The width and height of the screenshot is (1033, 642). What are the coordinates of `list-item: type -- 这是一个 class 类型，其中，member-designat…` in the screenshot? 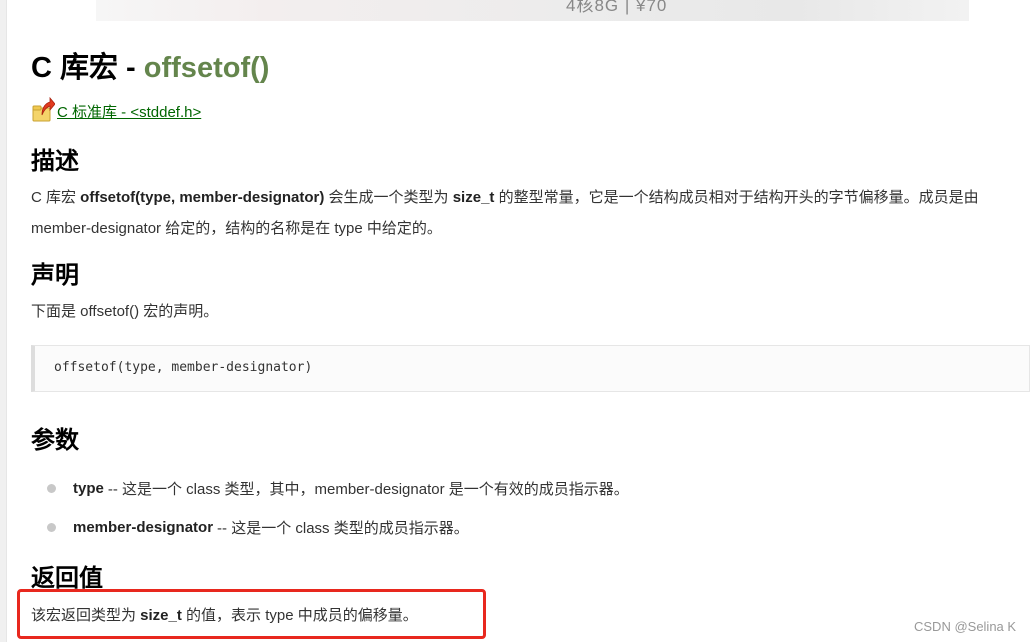 It's located at (336, 488).